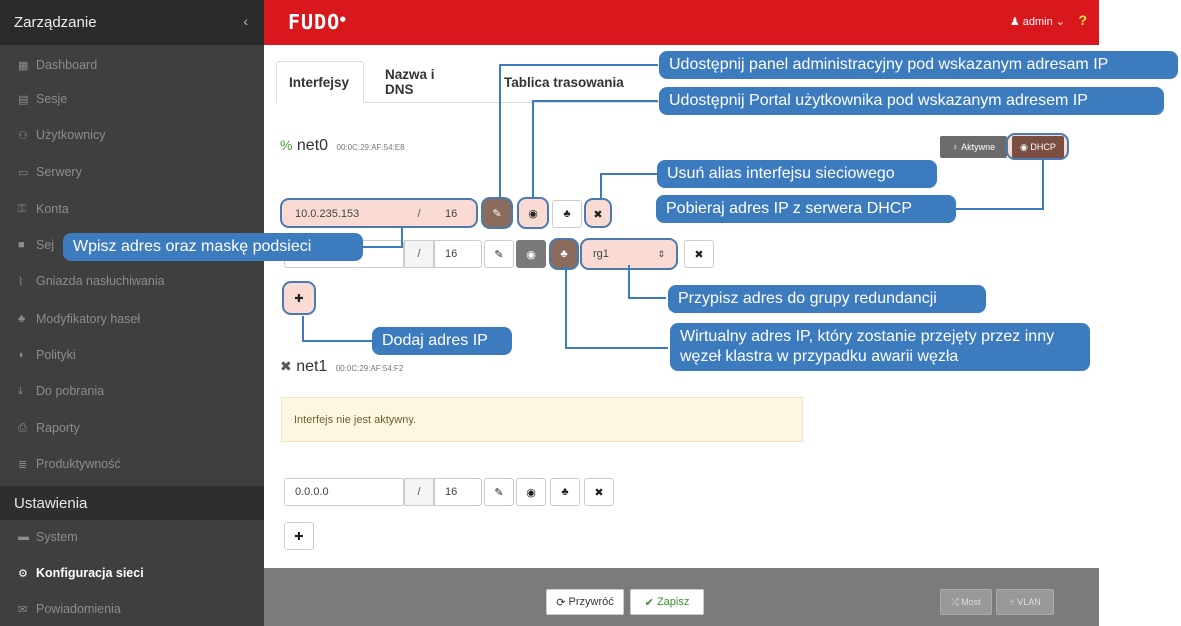 The height and width of the screenshot is (626, 1181). What do you see at coordinates (971, 602) in the screenshot?
I see `bridge-label: Most` at bounding box center [971, 602].